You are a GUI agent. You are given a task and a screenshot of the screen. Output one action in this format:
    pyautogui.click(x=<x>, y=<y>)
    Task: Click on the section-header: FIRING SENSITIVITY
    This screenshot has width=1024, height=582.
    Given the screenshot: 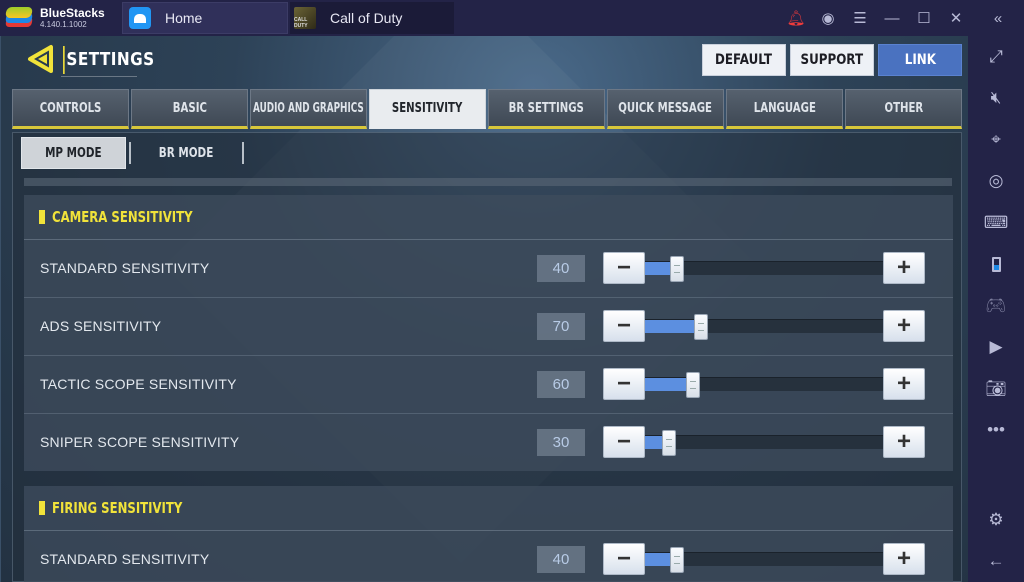 What is the action you would take?
    pyautogui.click(x=488, y=508)
    